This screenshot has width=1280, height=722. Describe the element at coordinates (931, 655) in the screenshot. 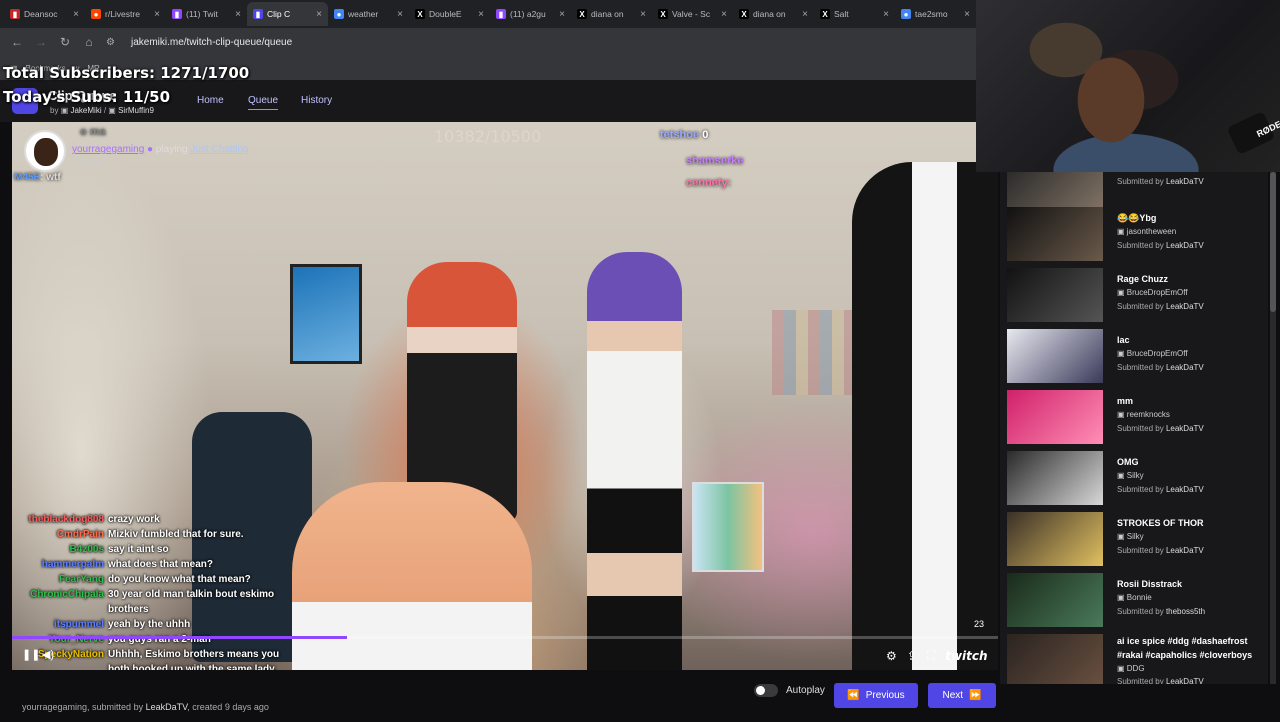

I see `fullscreen-icon: ⛶` at that location.